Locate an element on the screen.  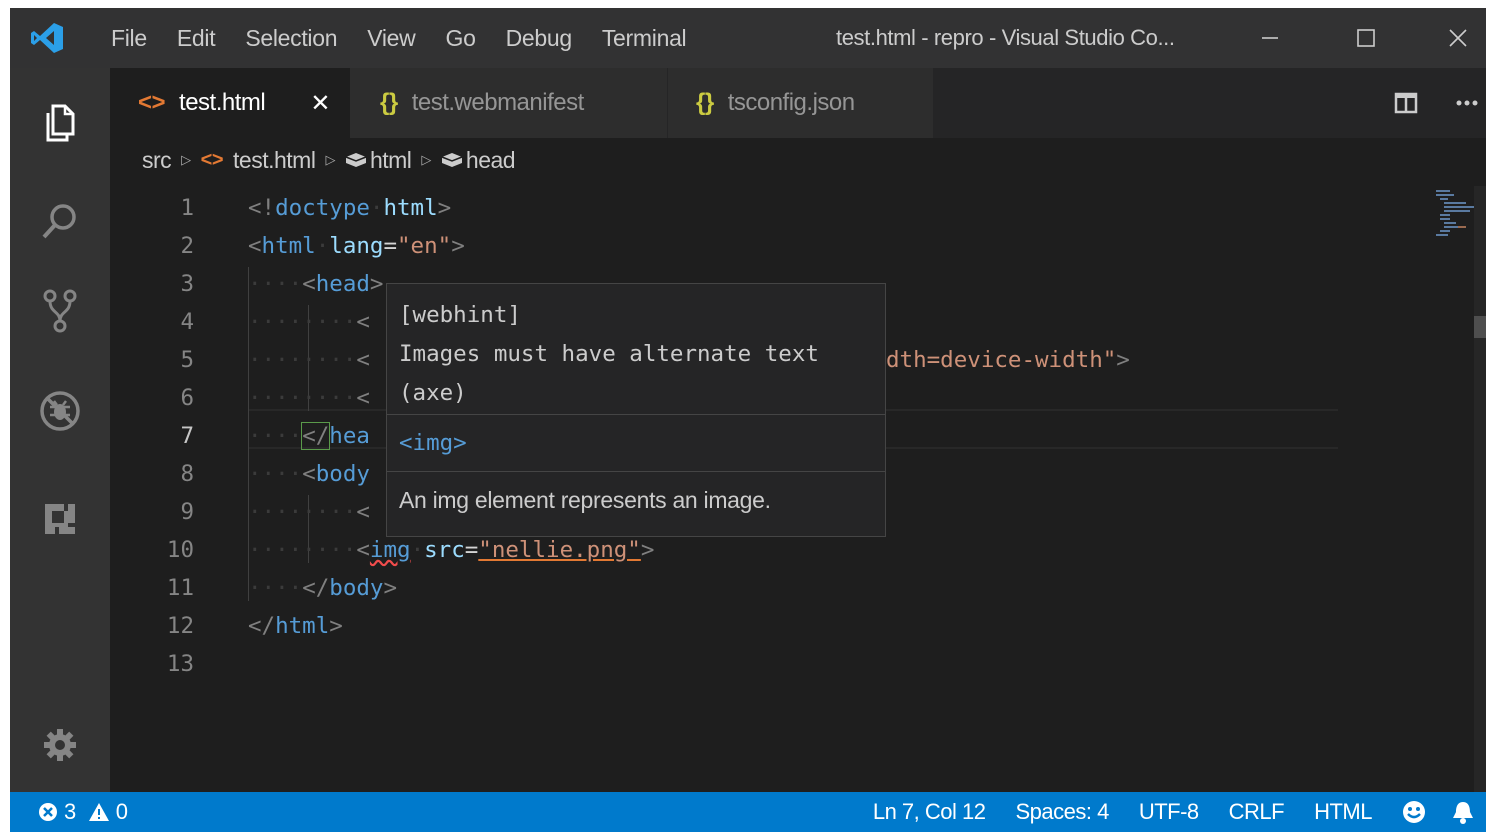
line-number-current: 7 is located at coordinates (187, 436).